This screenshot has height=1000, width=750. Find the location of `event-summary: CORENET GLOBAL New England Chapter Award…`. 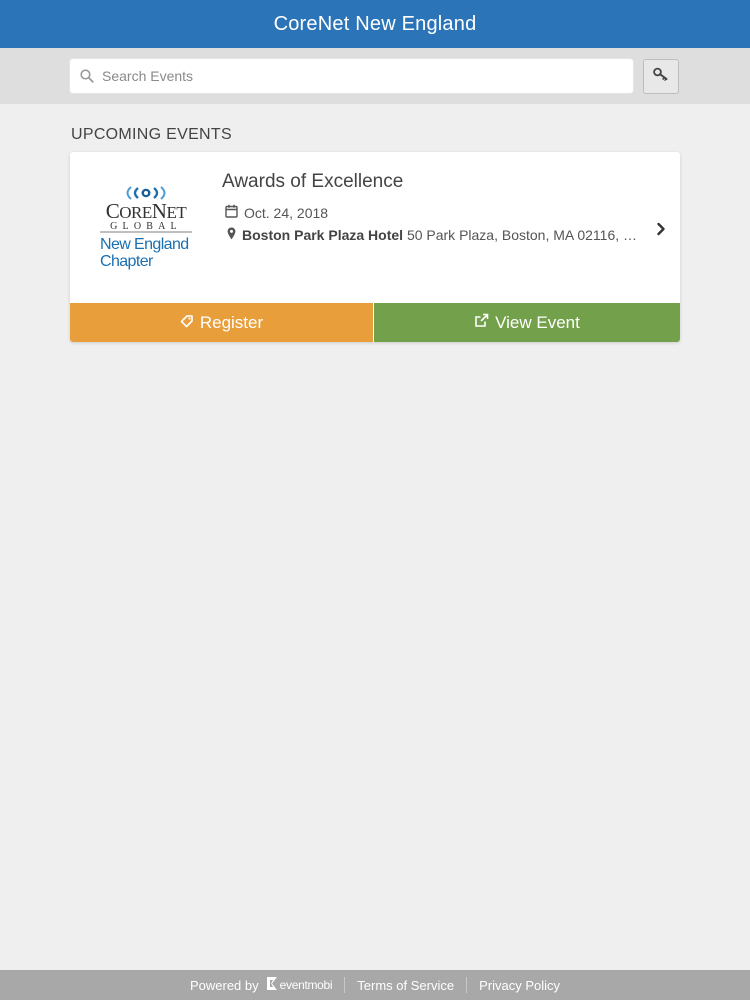

event-summary: CORENET GLOBAL New England Chapter Award… is located at coordinates (375, 227).